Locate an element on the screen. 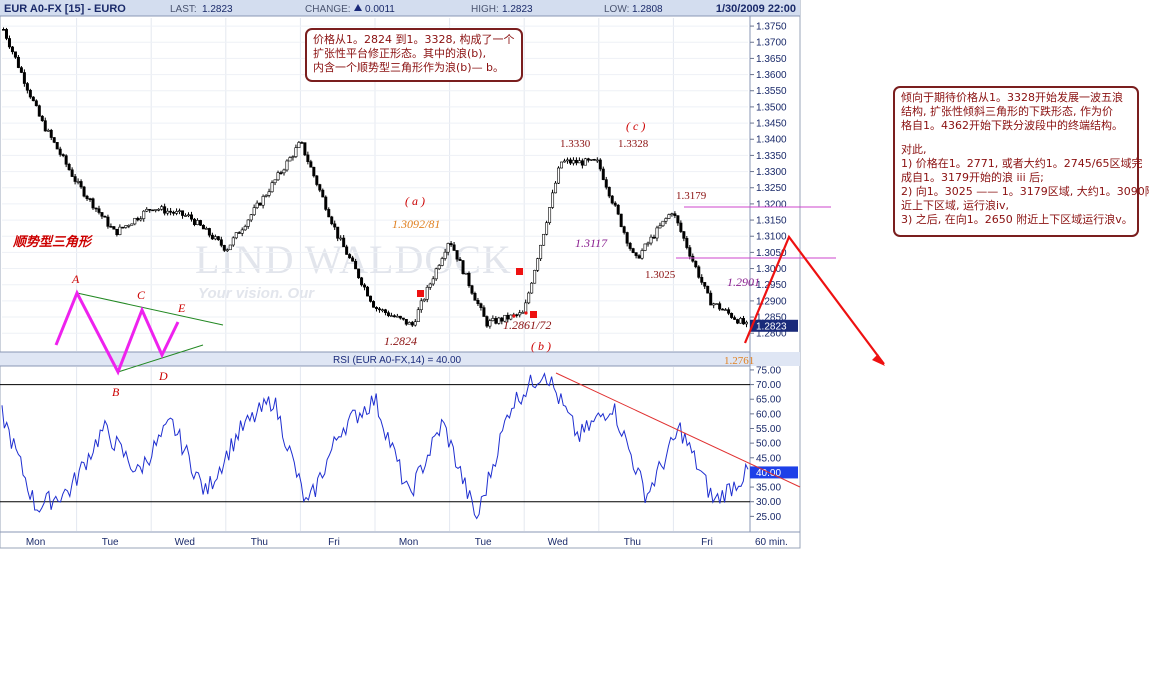 The width and height of the screenshot is (1149, 676). note1-line-3: 内含一个顺势型三角形作为浪(b)— b。 is located at coordinates (409, 67).